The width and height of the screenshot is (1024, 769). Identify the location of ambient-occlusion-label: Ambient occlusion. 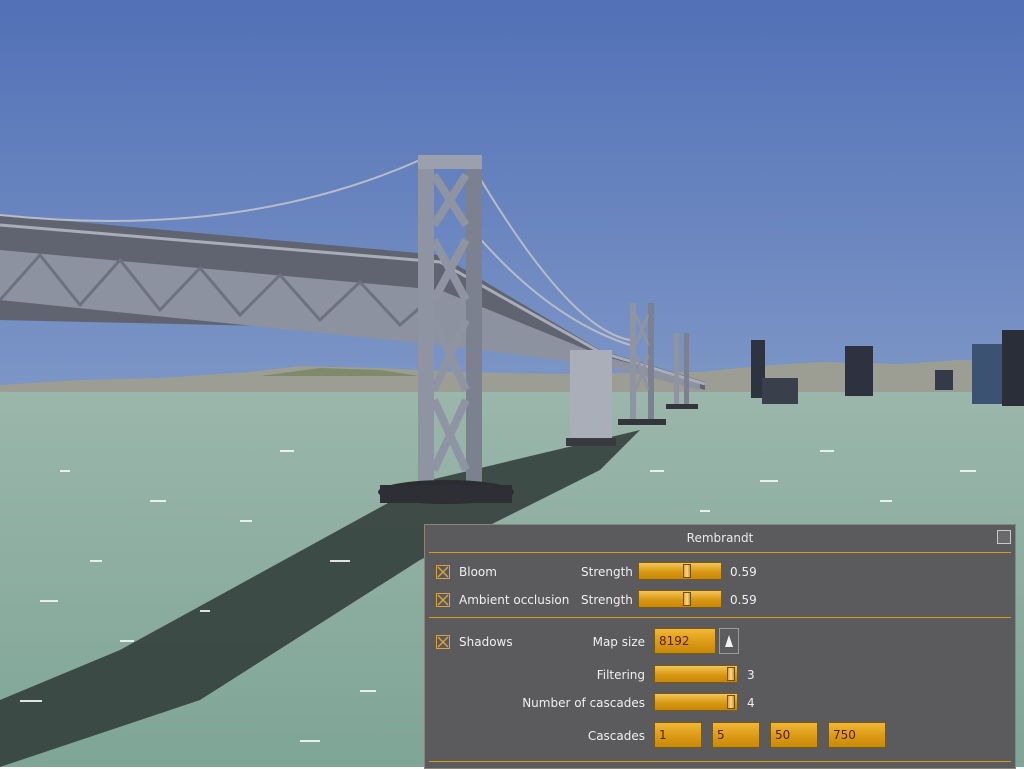
(514, 600).